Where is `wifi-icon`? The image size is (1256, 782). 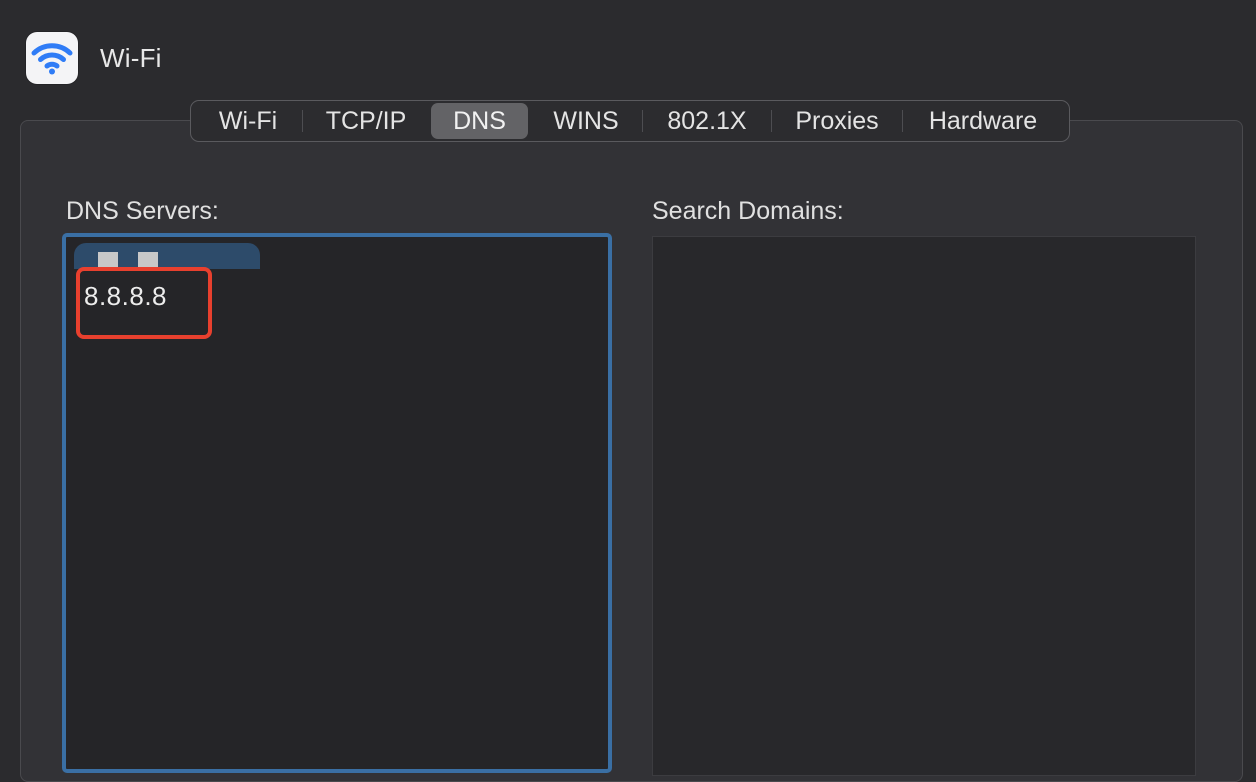 wifi-icon is located at coordinates (52, 58).